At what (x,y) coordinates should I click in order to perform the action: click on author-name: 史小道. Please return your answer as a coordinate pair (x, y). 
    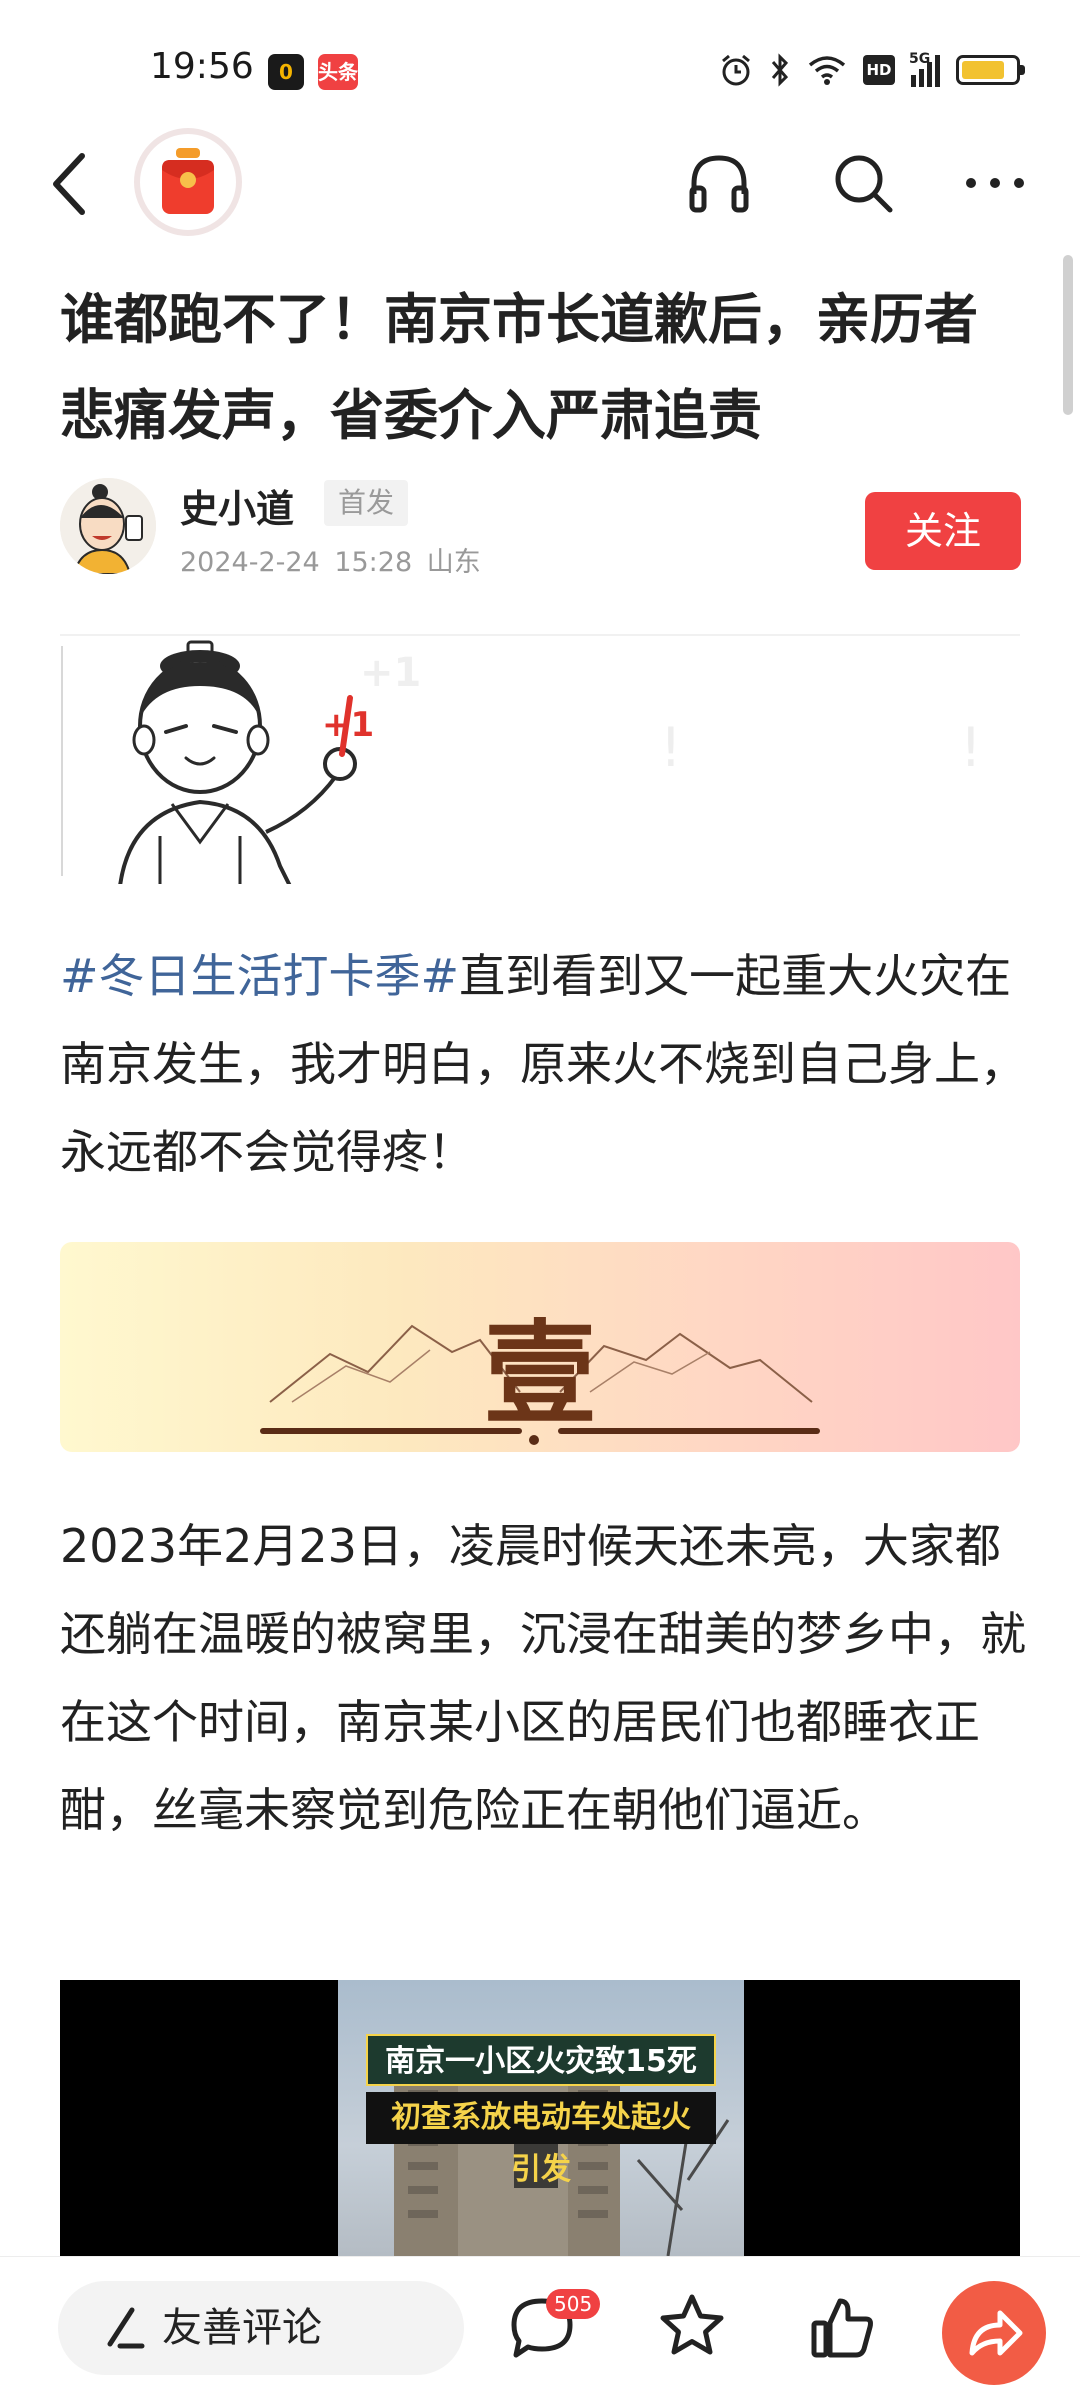
    Looking at the image, I should click on (237, 505).